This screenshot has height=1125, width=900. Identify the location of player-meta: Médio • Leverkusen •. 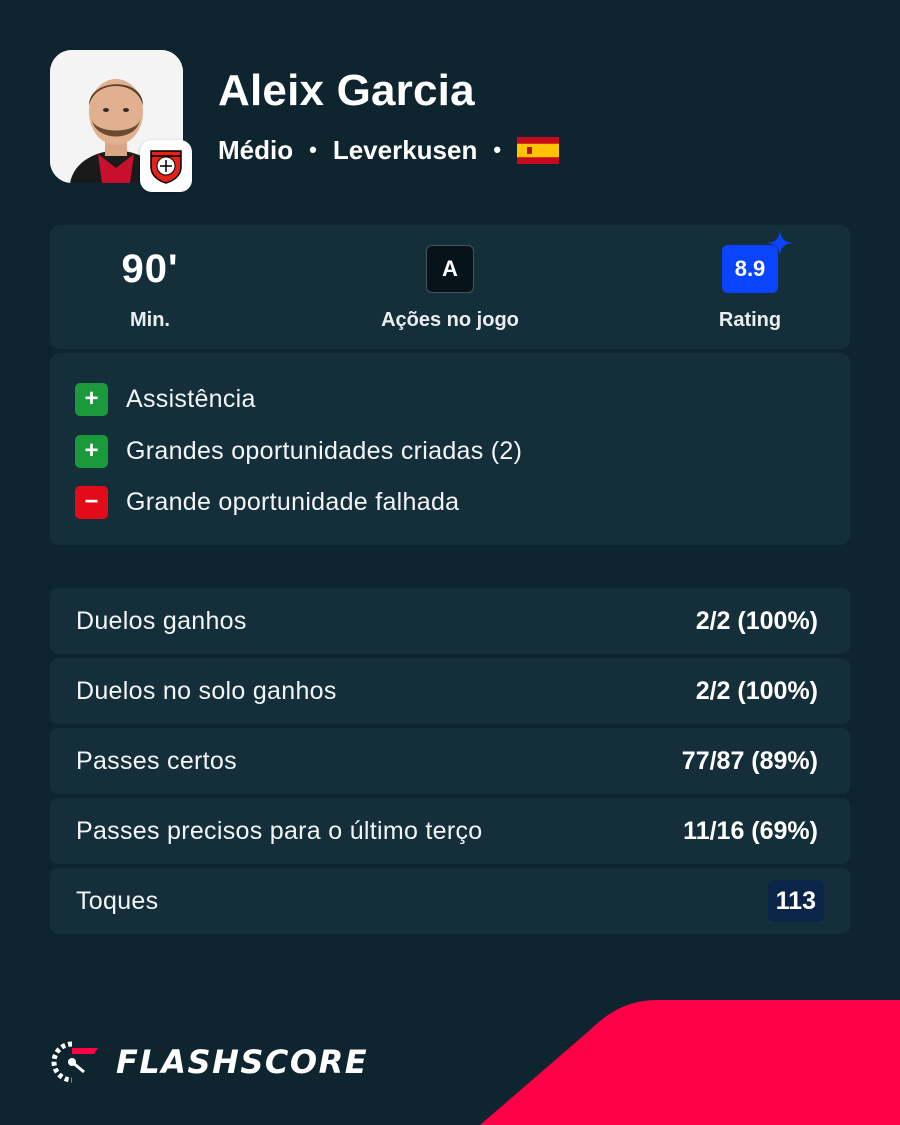
(389, 150).